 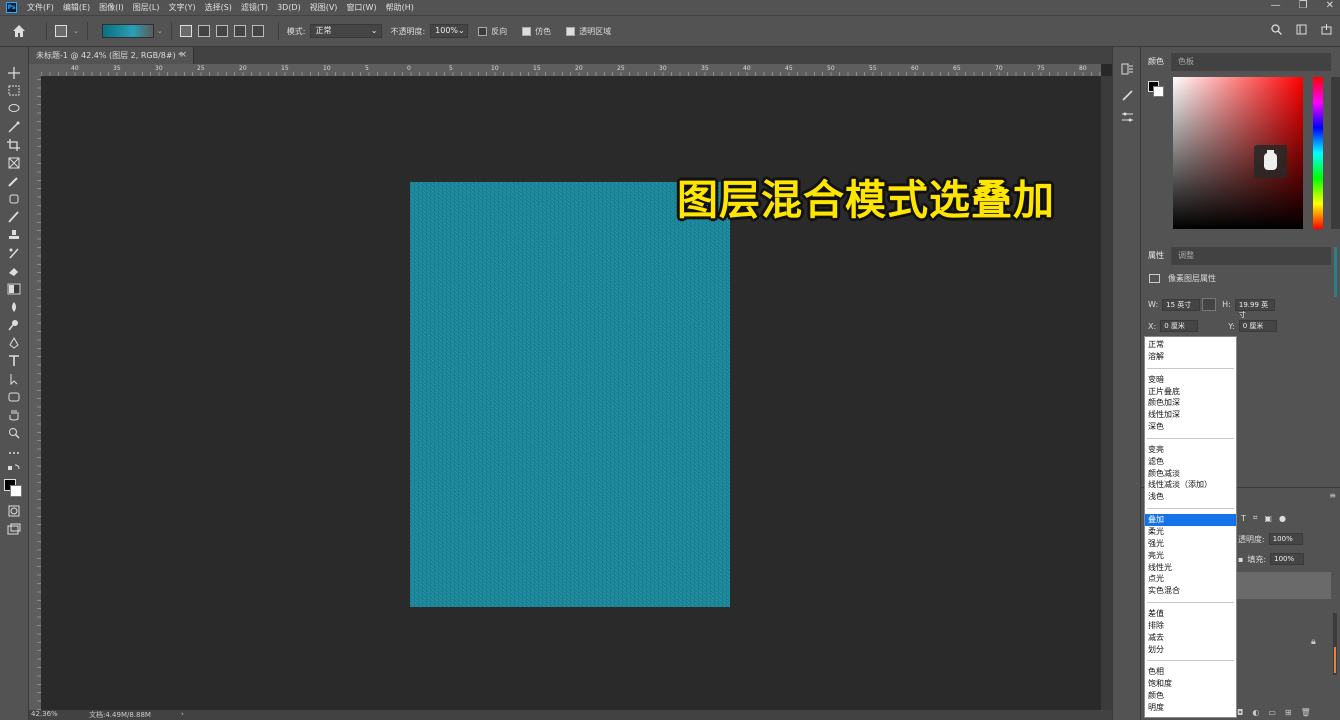 What do you see at coordinates (449, 31) in the screenshot?
I see `opacity-input: 100% ⌄` at bounding box center [449, 31].